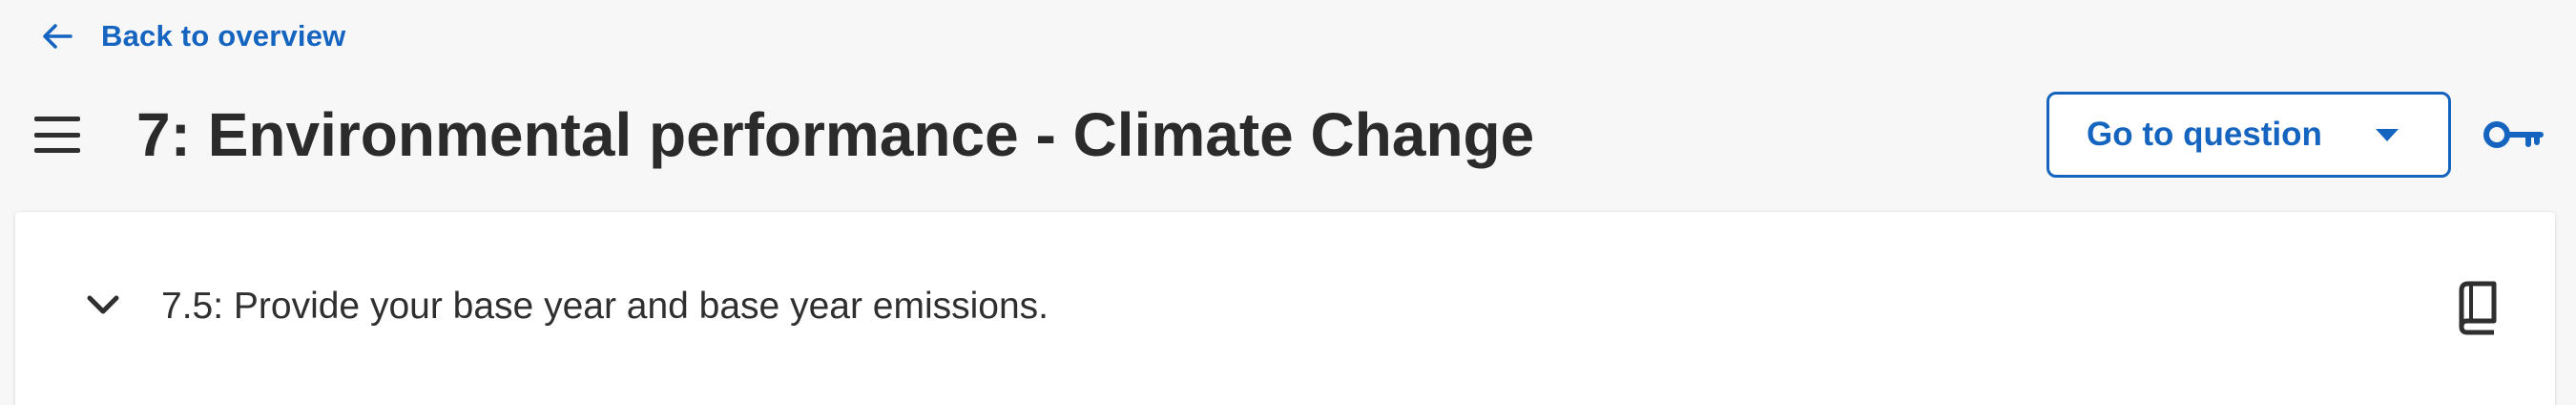 Image resolution: width=2576 pixels, height=405 pixels. I want to click on back-to-overview-link: Back to overview, so click(191, 36).